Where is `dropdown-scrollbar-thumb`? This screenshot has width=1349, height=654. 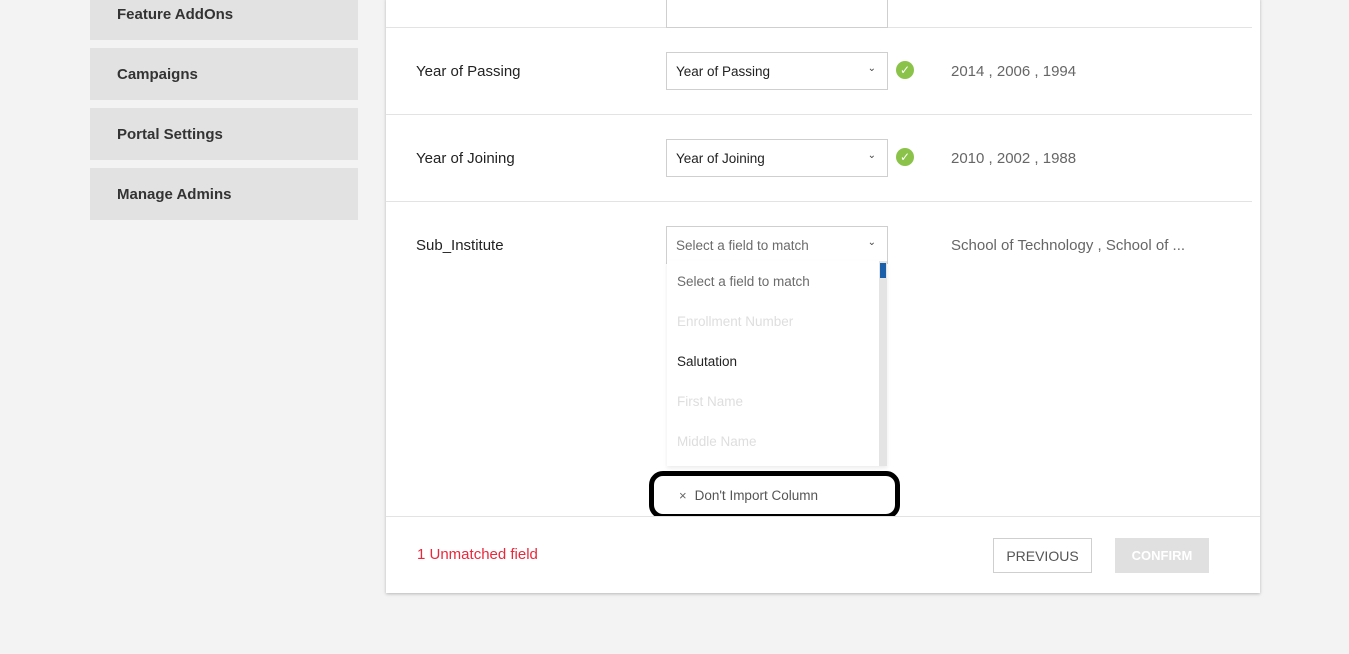 dropdown-scrollbar-thumb is located at coordinates (883, 270).